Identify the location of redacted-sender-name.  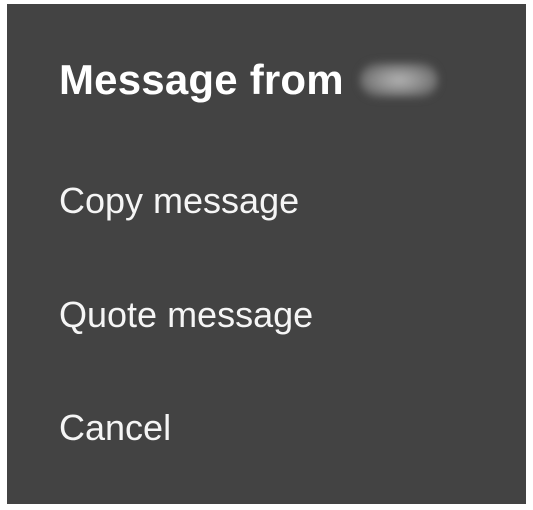
(398, 80).